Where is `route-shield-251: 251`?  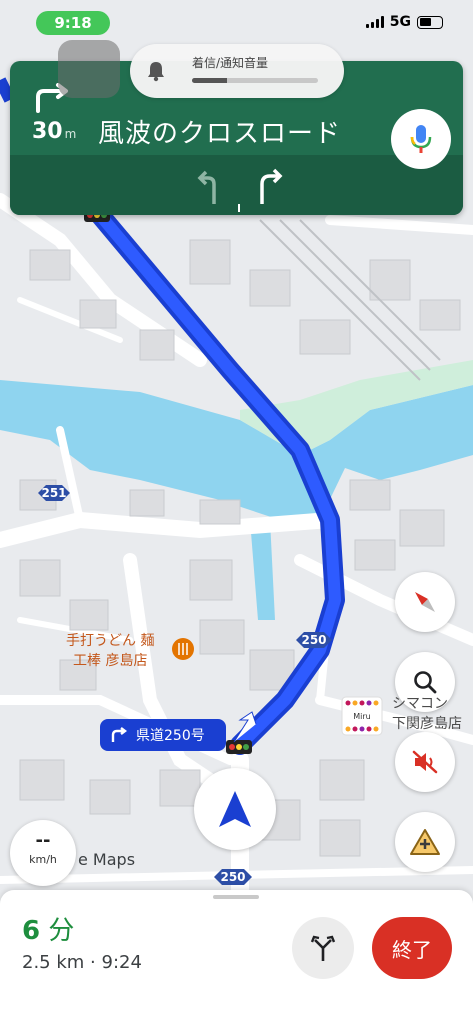 route-shield-251: 251 is located at coordinates (54, 493).